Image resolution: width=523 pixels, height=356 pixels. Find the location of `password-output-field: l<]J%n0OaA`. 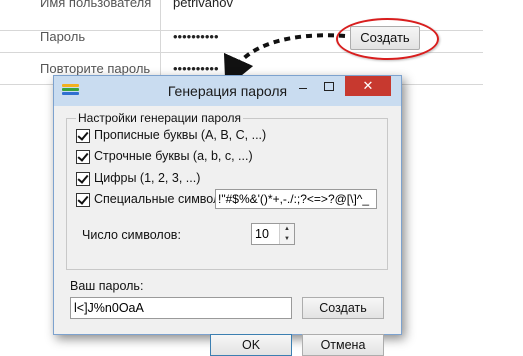

password-output-field: l<]J%n0OaA is located at coordinates (181, 308).